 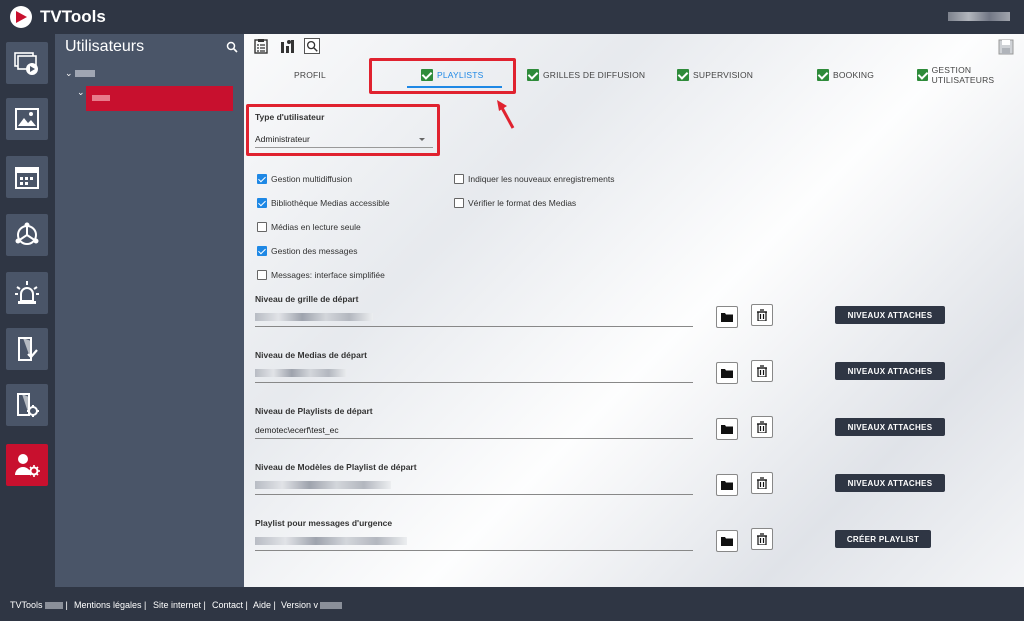 I want to click on panel-title: Utilisateurs, so click(x=105, y=46).